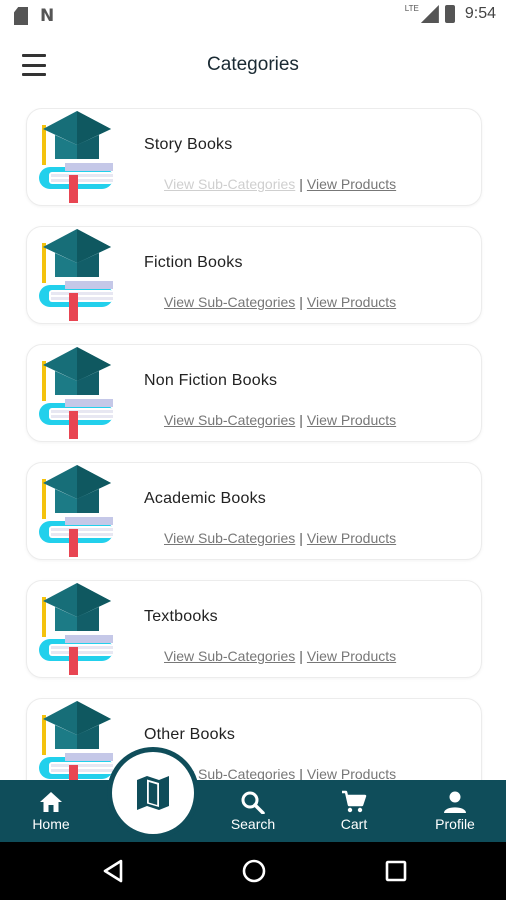 Image resolution: width=506 pixels, height=900 pixels. What do you see at coordinates (455, 824) in the screenshot?
I see `nav-profile-label: Profile` at bounding box center [455, 824].